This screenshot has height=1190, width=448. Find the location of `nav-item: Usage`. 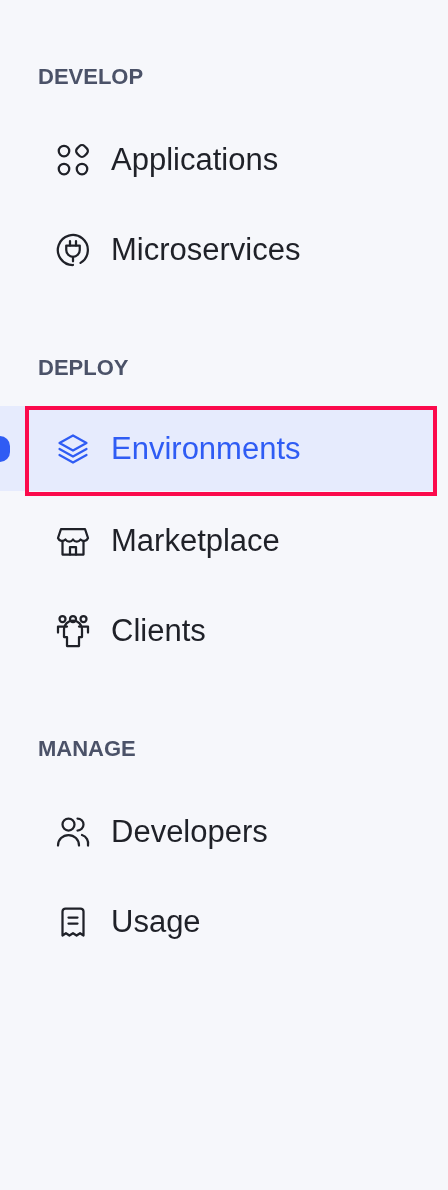

nav-item: Usage is located at coordinates (218, 922).